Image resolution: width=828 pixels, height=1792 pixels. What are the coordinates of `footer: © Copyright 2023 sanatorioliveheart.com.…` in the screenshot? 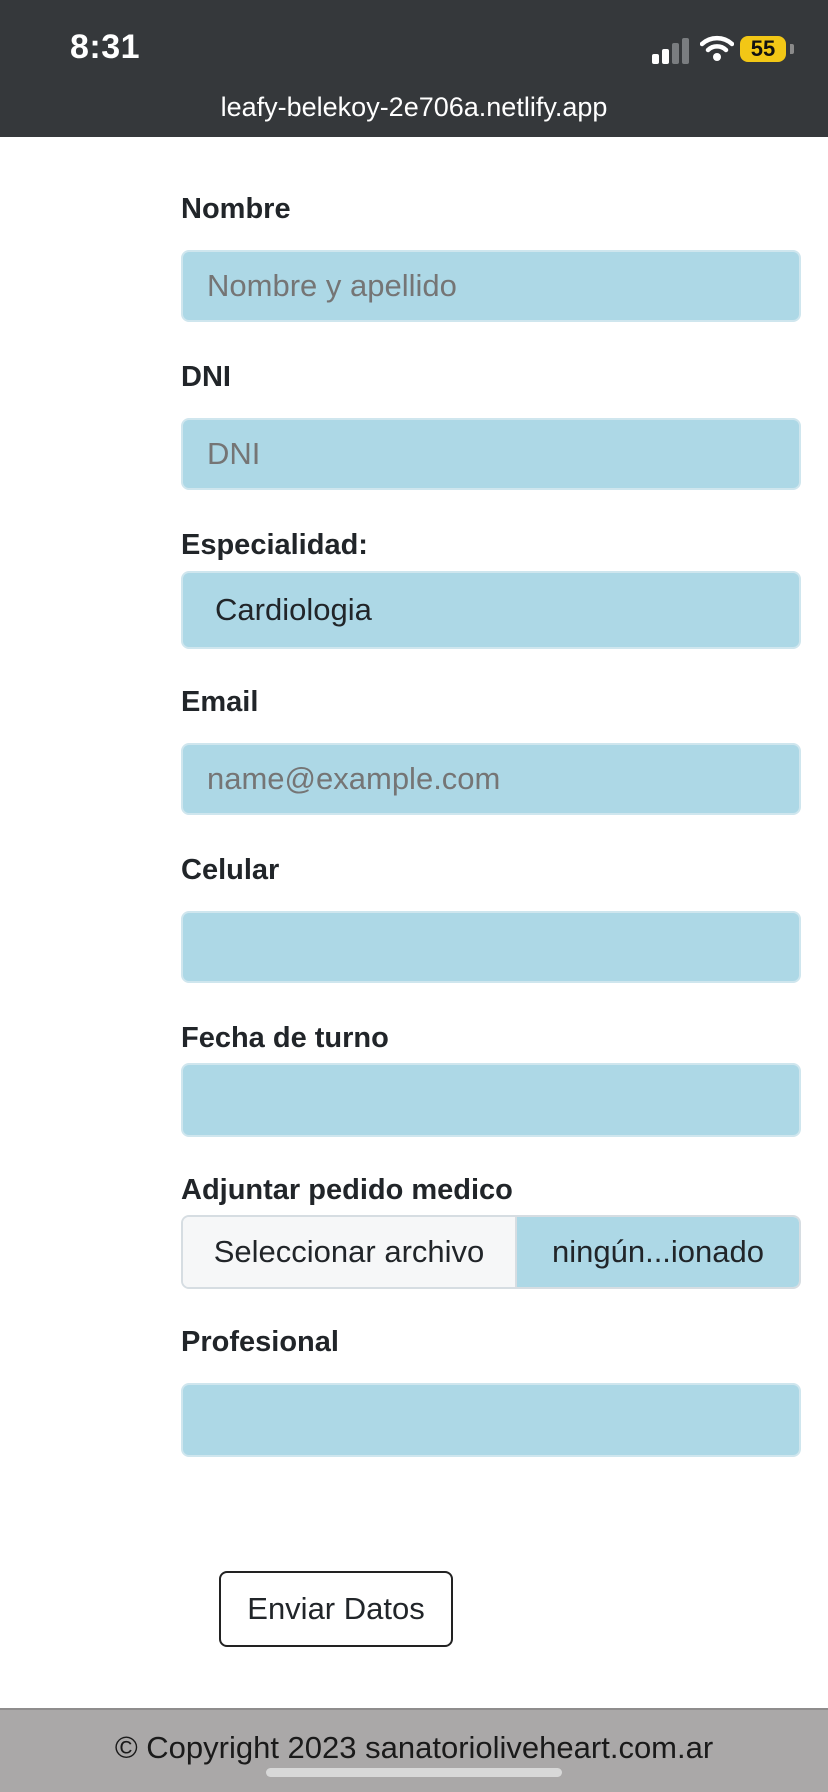 It's located at (414, 1750).